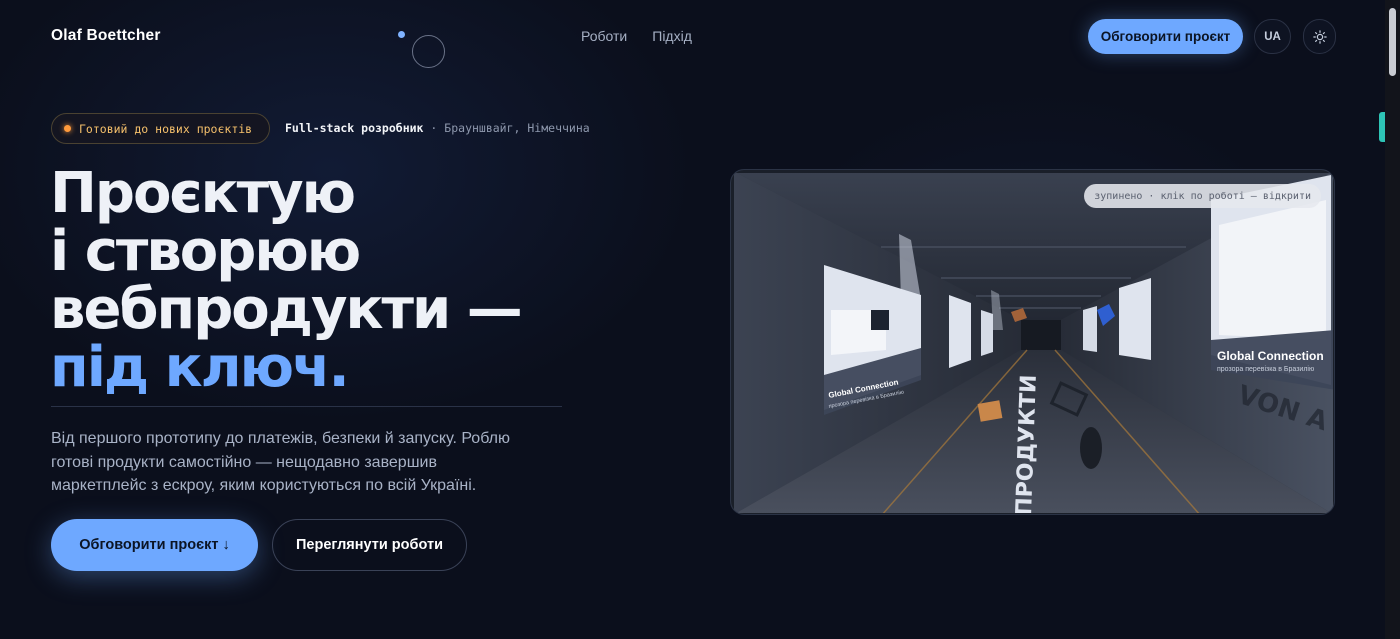 This screenshot has height=639, width=1400. Describe the element at coordinates (1392, 319) in the screenshot. I see `scrollbar-track` at that location.